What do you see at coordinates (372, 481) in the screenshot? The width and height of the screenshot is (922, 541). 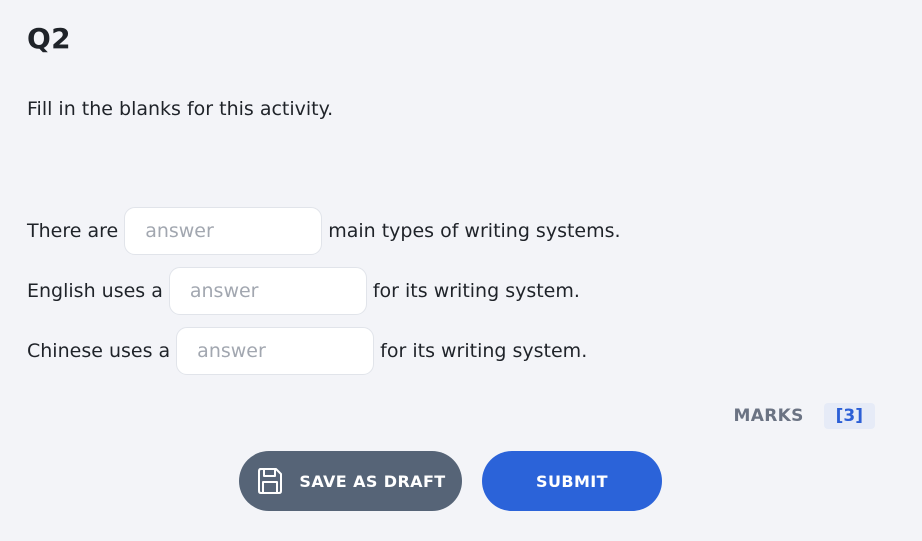 I see `save-as-draft-label: SAVE AS DRAFT` at bounding box center [372, 481].